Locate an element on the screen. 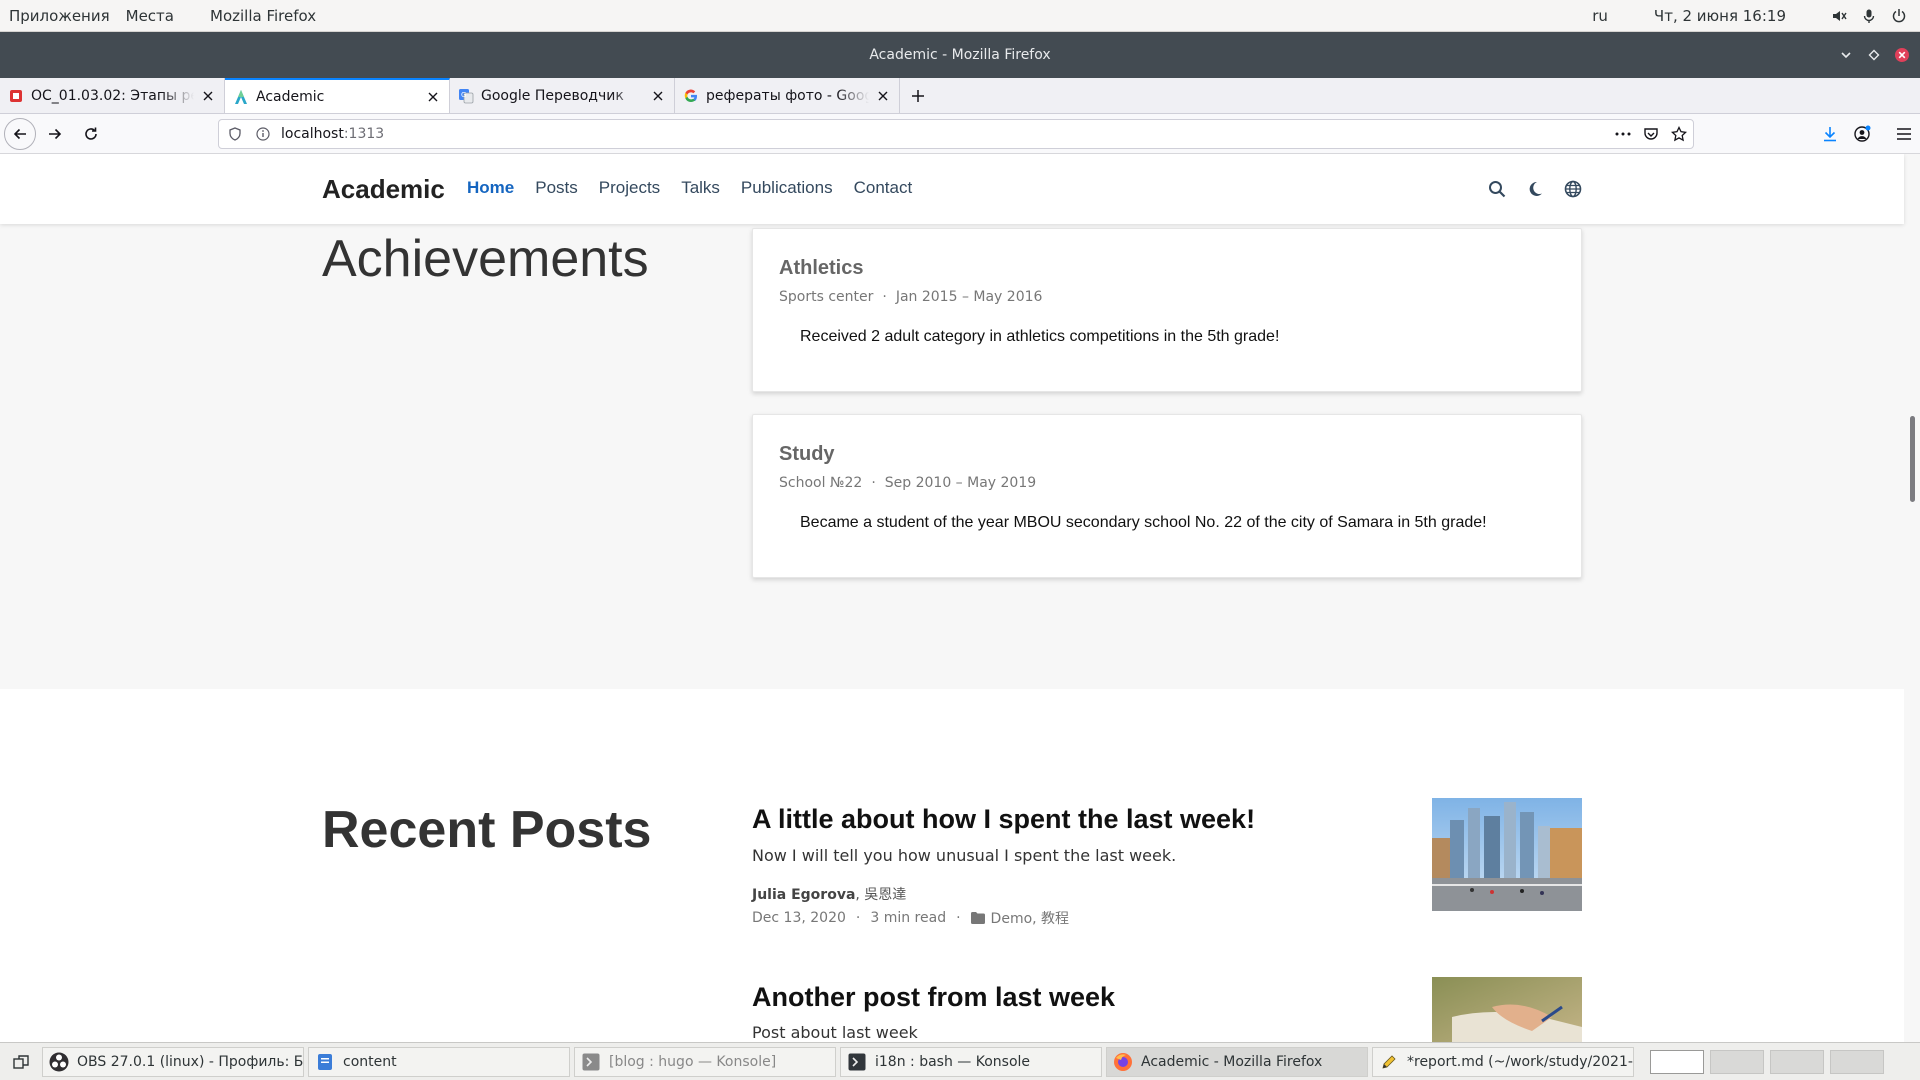 Image resolution: width=1920 pixels, height=1080 pixels. nav-link-contact: Contact is located at coordinates (883, 188).